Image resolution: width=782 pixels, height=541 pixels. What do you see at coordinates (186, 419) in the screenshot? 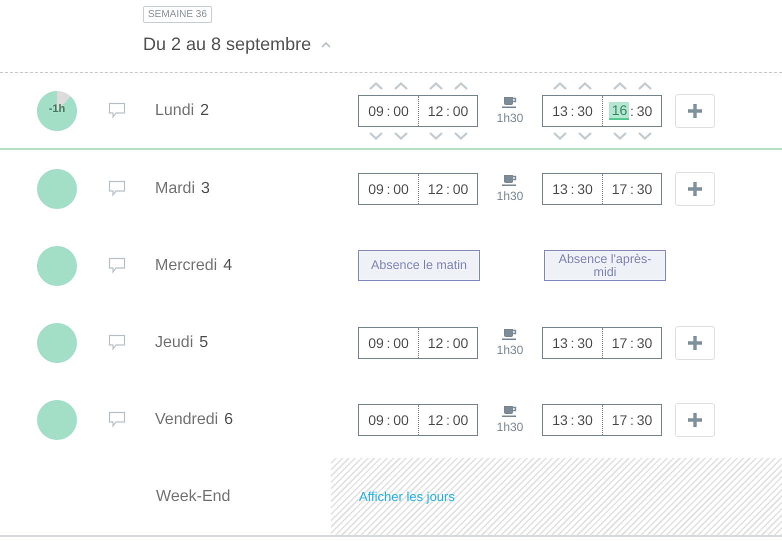
I see `day-name: Vendredi` at bounding box center [186, 419].